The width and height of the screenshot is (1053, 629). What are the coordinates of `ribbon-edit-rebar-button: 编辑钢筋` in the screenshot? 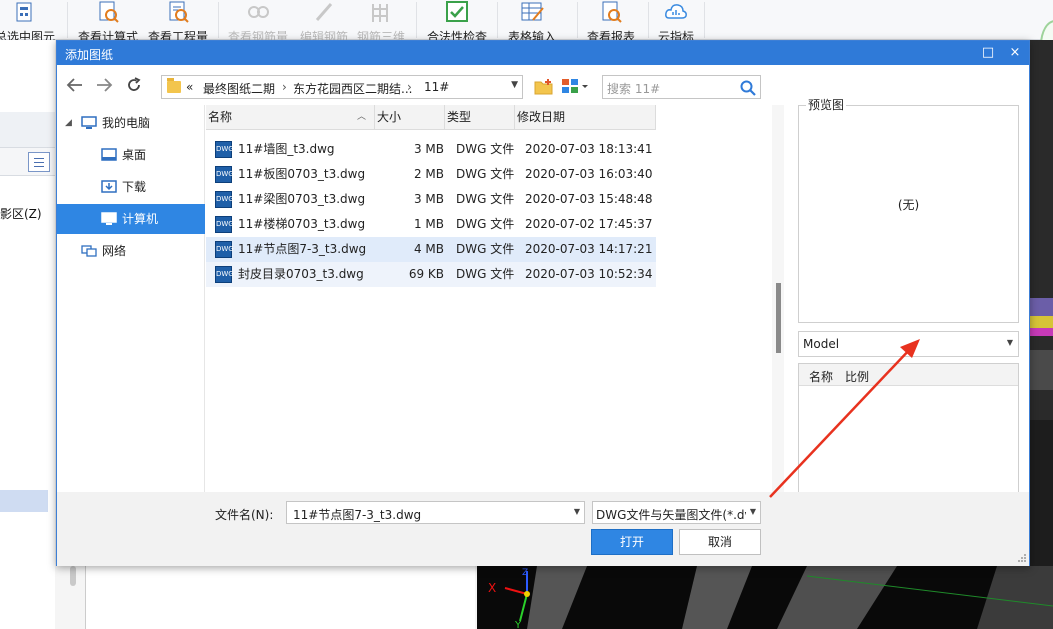 It's located at (324, 22).